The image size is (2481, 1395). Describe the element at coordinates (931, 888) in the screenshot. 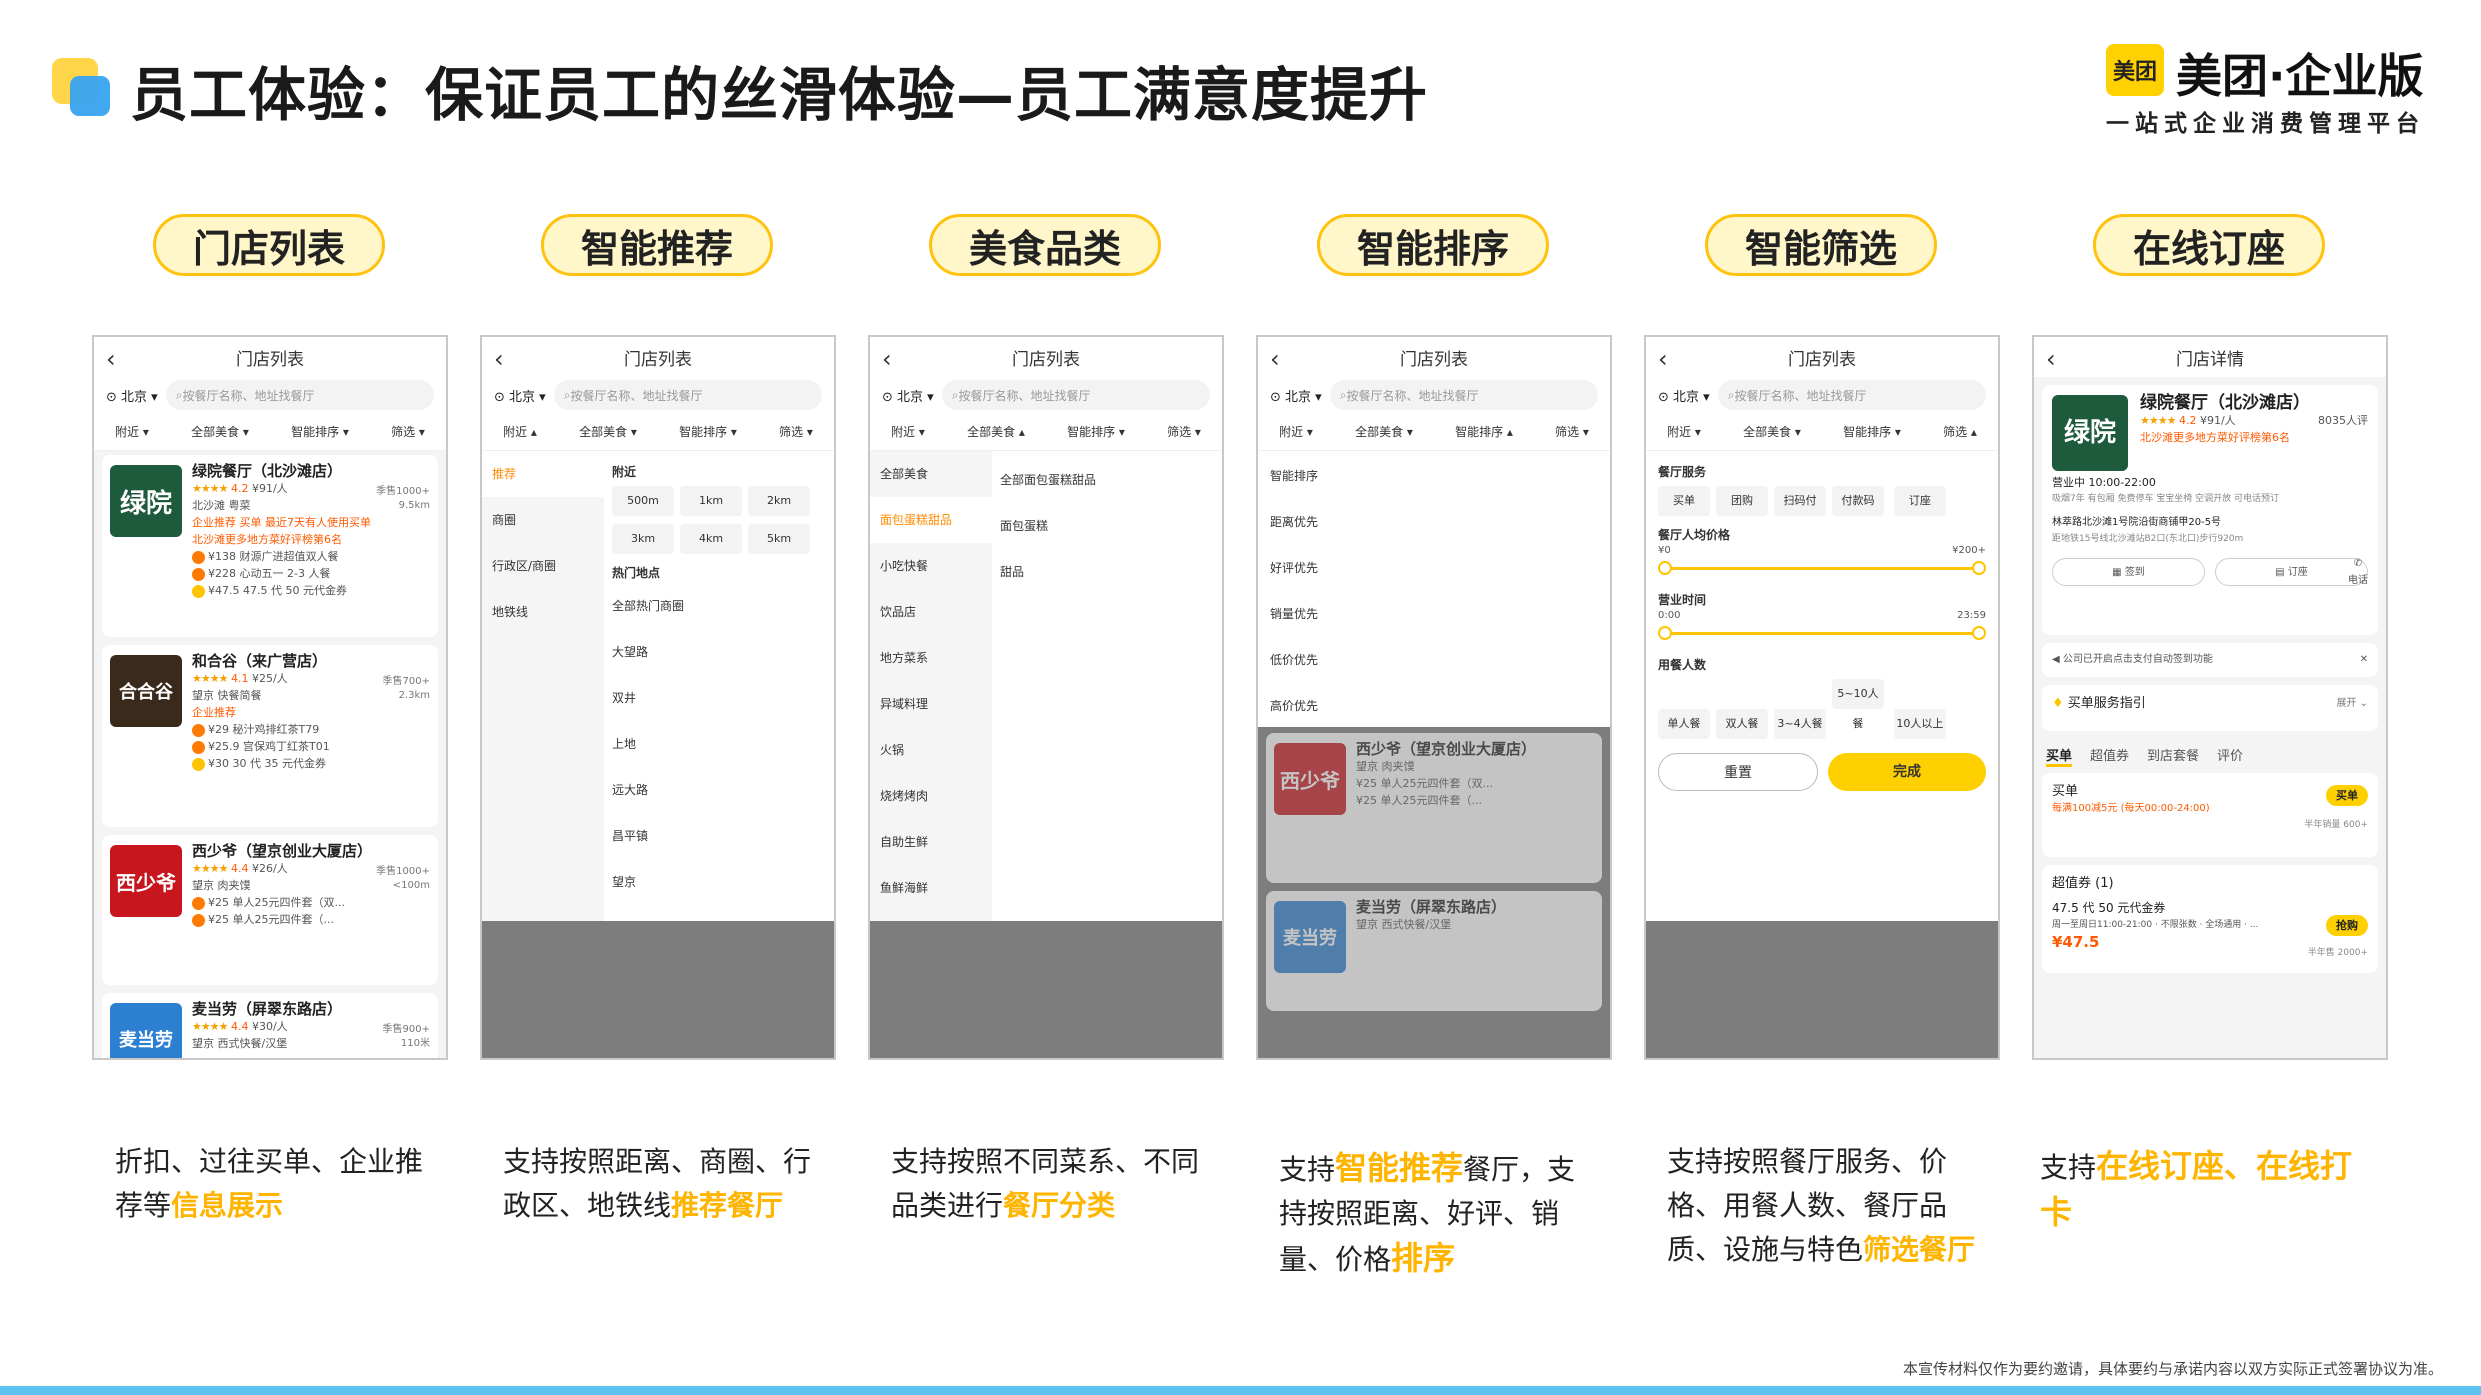

I see `category-item: 鱼鲜海鲜` at that location.